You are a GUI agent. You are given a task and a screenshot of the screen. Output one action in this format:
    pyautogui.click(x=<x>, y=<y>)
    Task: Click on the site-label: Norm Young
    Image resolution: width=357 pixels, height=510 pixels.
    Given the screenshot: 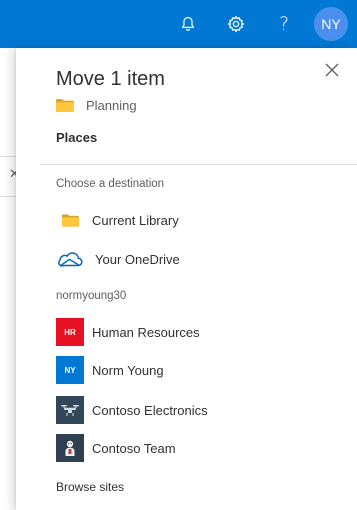 What is the action you would take?
    pyautogui.click(x=128, y=370)
    